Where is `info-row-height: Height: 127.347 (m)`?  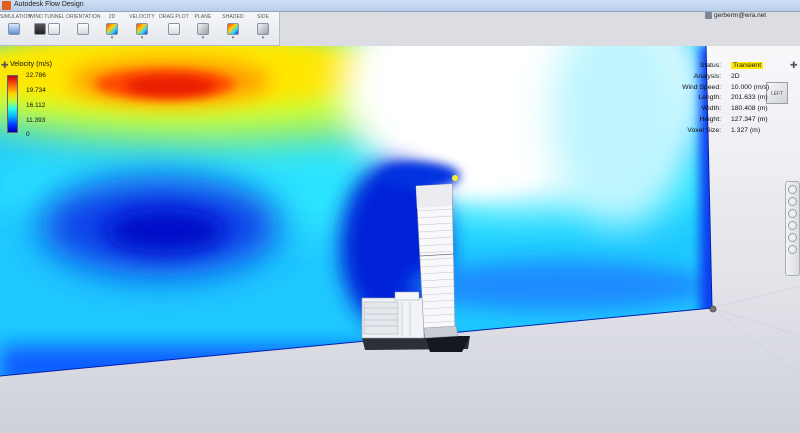
info-row-height: Height: 127.347 (m) is located at coordinates (731, 121).